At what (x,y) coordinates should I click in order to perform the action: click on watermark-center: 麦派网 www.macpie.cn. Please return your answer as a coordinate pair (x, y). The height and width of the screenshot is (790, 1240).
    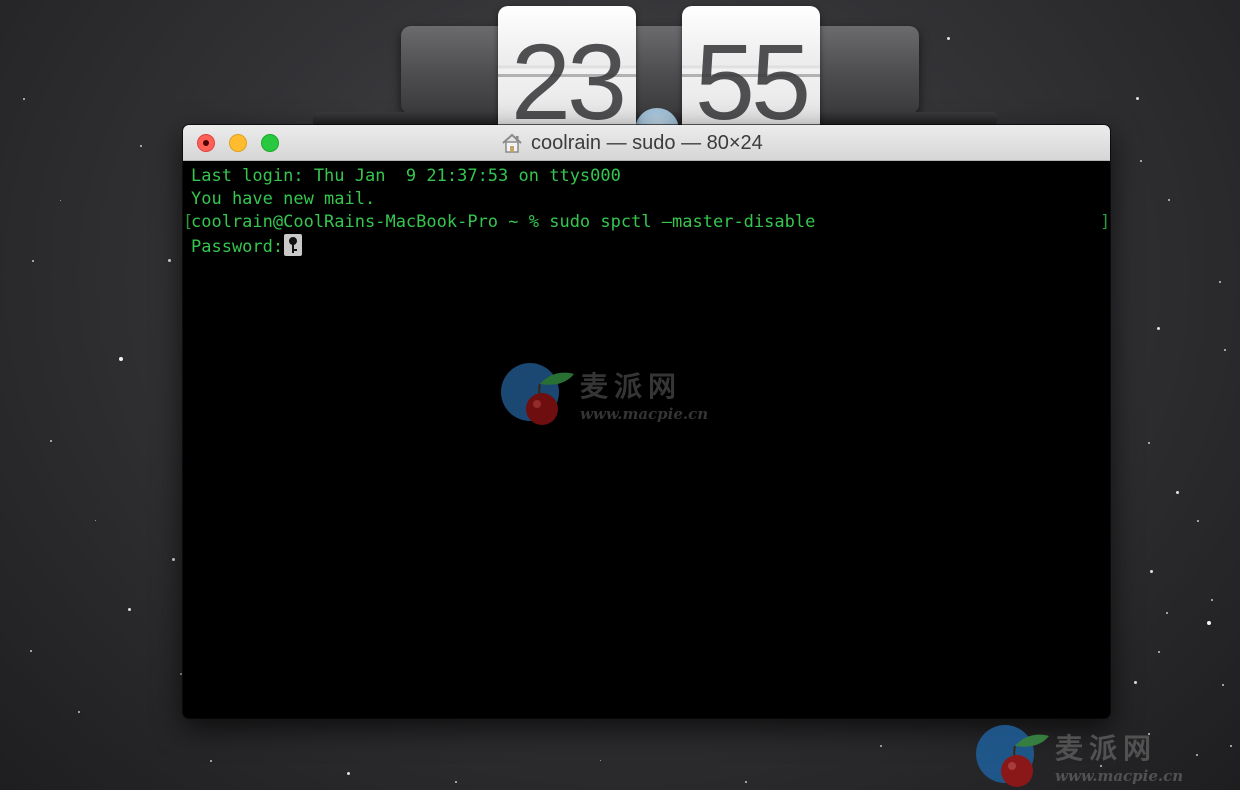
    Looking at the image, I should click on (604, 394).